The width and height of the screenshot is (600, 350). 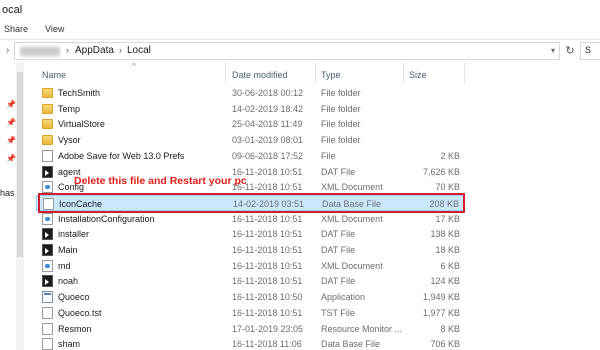 I want to click on file-name: Vysor, so click(x=69, y=140).